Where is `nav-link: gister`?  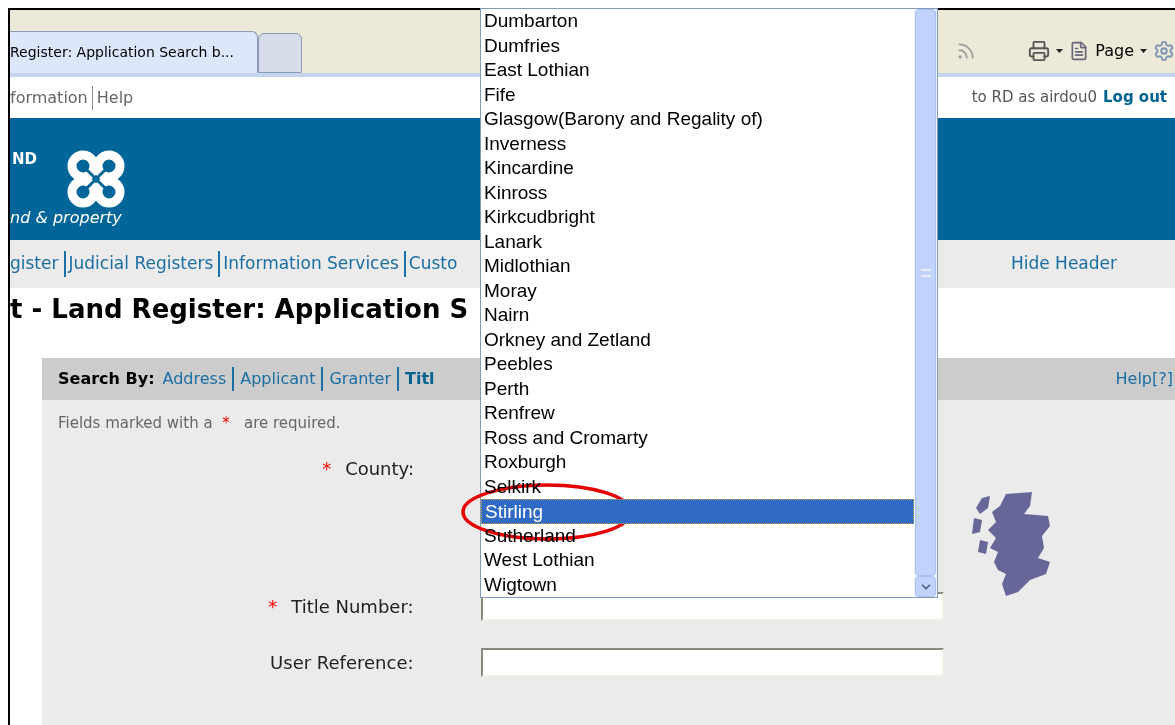 nav-link: gister is located at coordinates (34, 264).